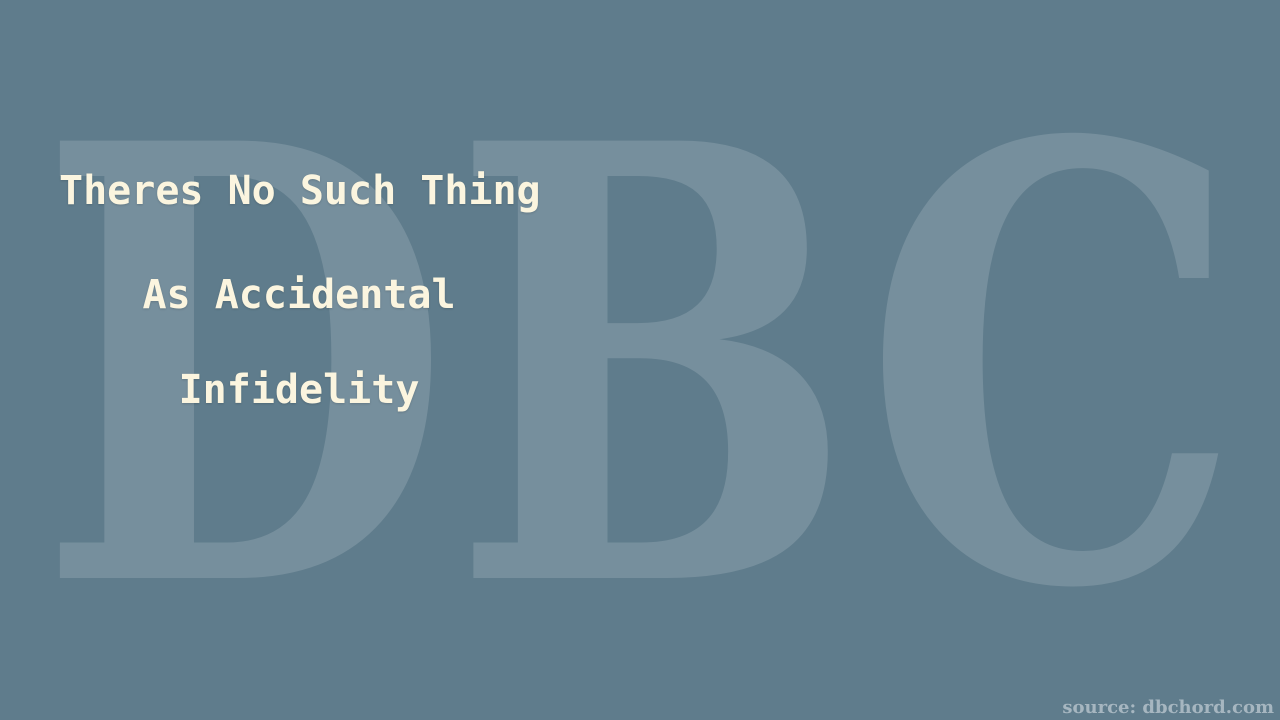  Describe the element at coordinates (1168, 707) in the screenshot. I see `source-credit: source: dbchord.com` at that location.